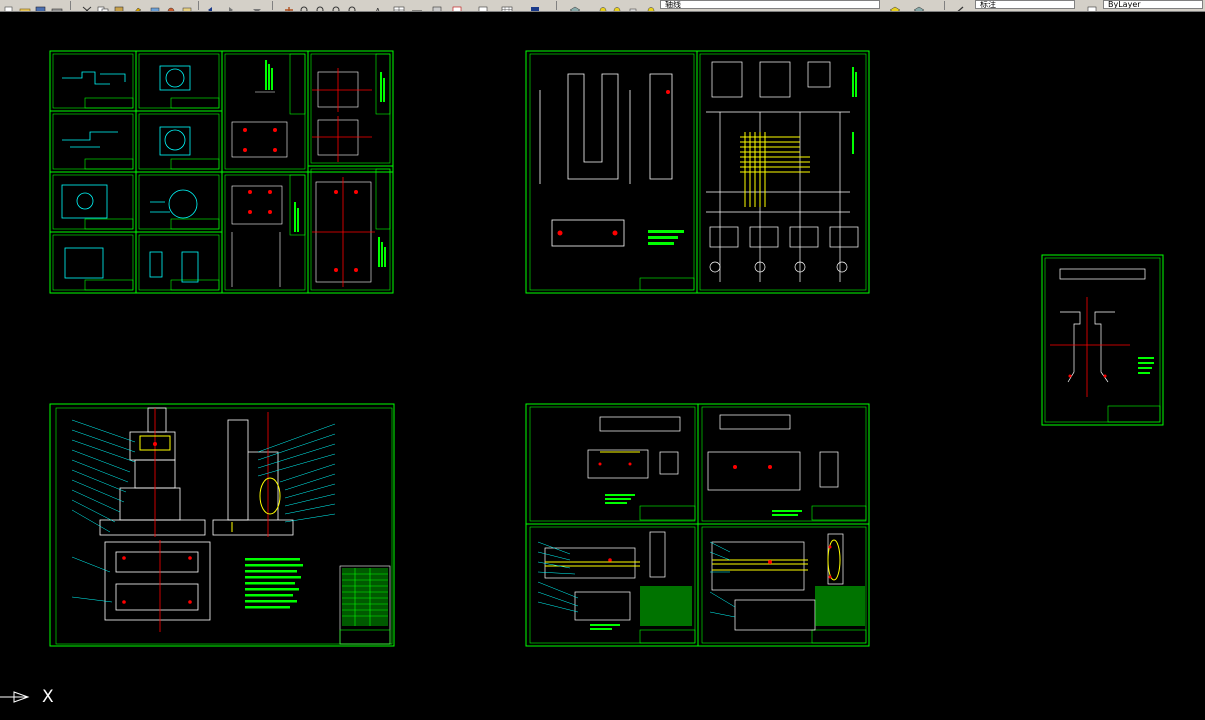 This screenshot has width=1205, height=720. What do you see at coordinates (305, 5) in the screenshot?
I see `zoom-realtime-icon` at bounding box center [305, 5].